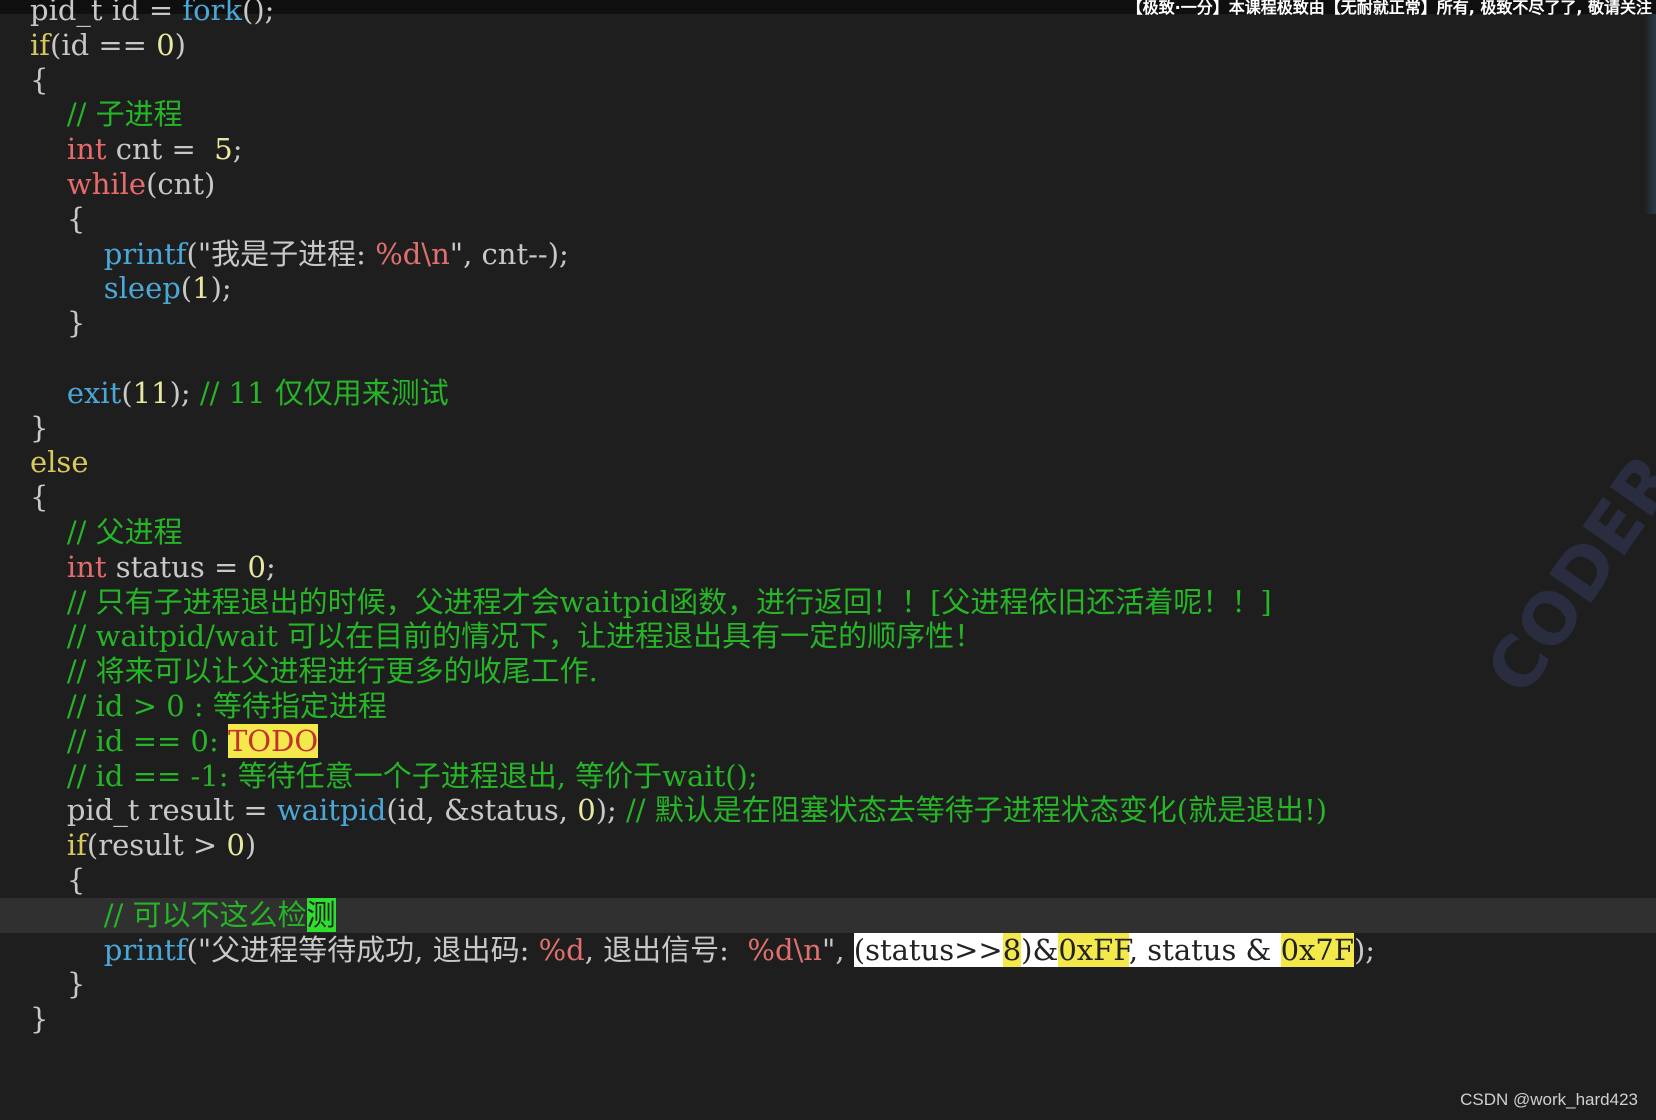 Image resolution: width=1656 pixels, height=1120 pixels. Describe the element at coordinates (108, 44) in the screenshot. I see `code-line-2: if(id == 0)` at that location.